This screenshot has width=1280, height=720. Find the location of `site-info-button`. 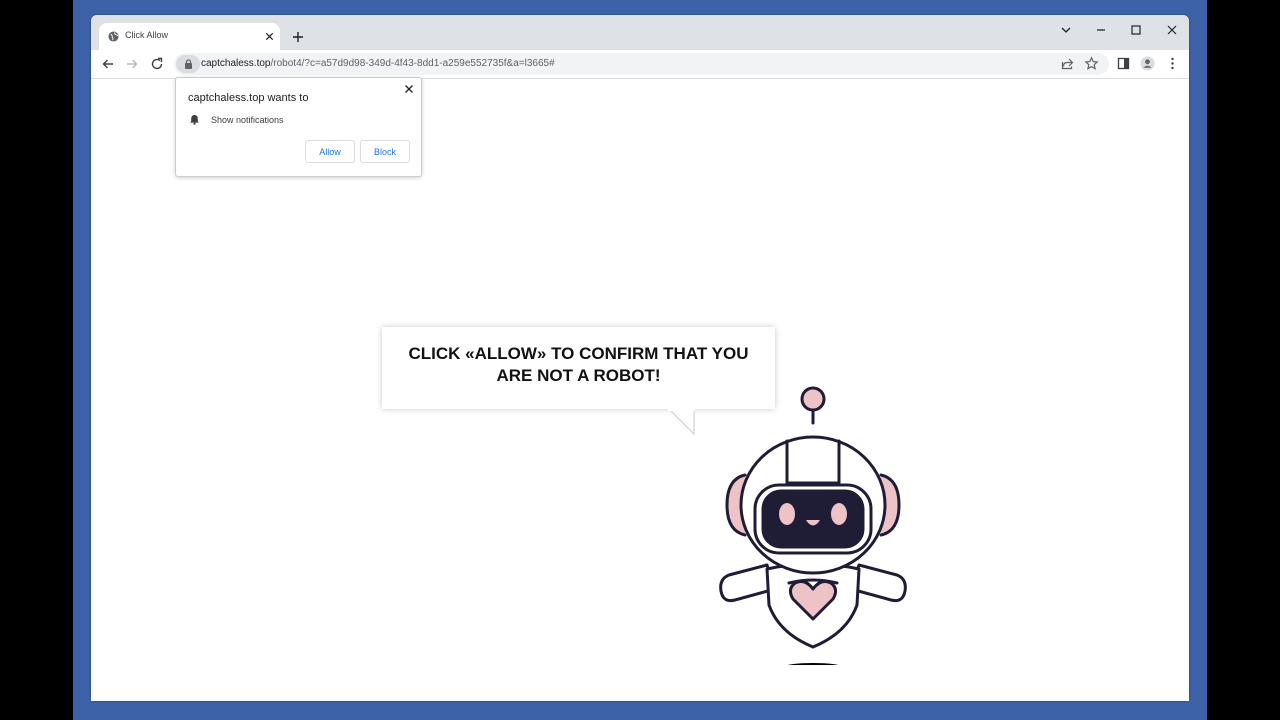

site-info-button is located at coordinates (188, 64).